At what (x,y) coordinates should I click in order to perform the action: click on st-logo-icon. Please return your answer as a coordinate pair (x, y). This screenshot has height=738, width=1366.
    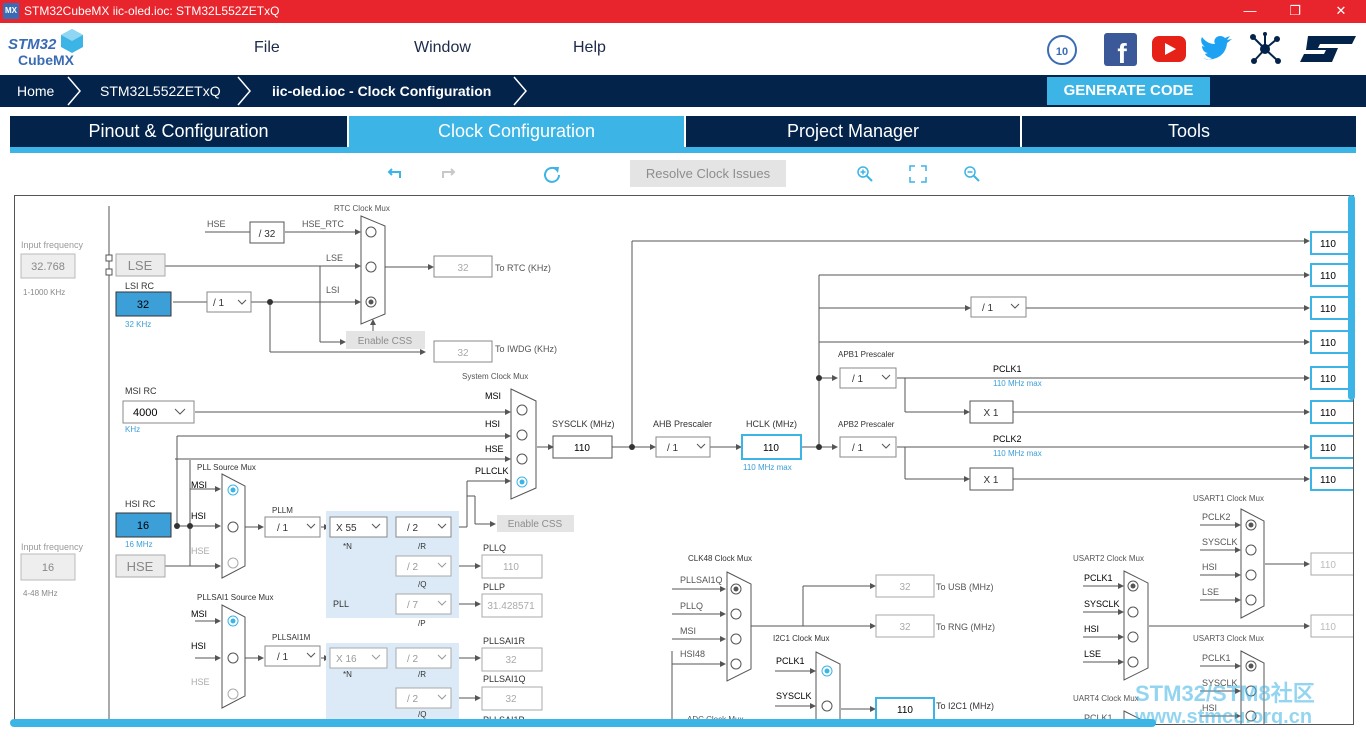
    Looking at the image, I should click on (1328, 49).